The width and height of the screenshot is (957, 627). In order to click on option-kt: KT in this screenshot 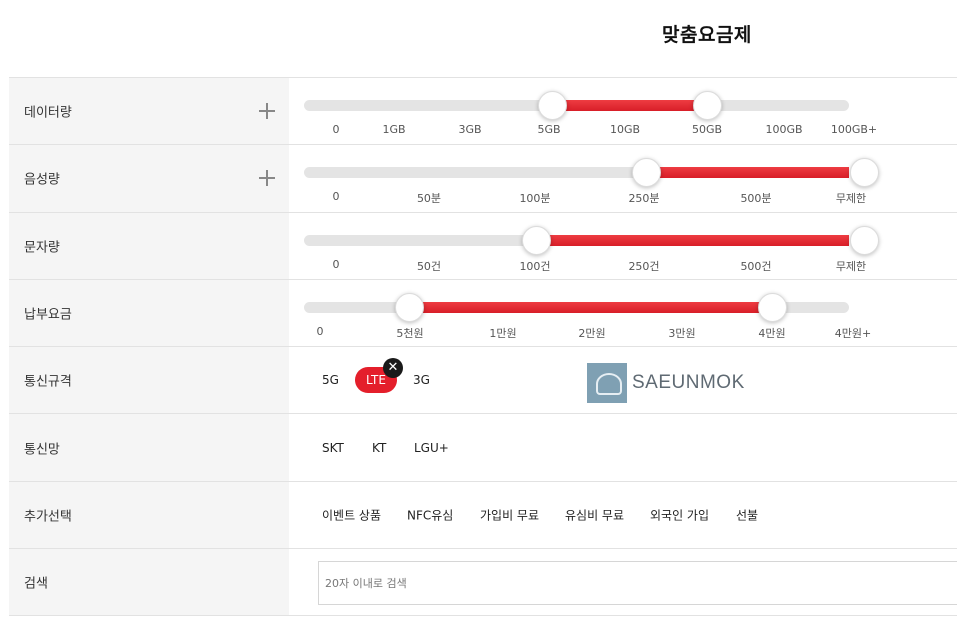, I will do `click(379, 448)`.